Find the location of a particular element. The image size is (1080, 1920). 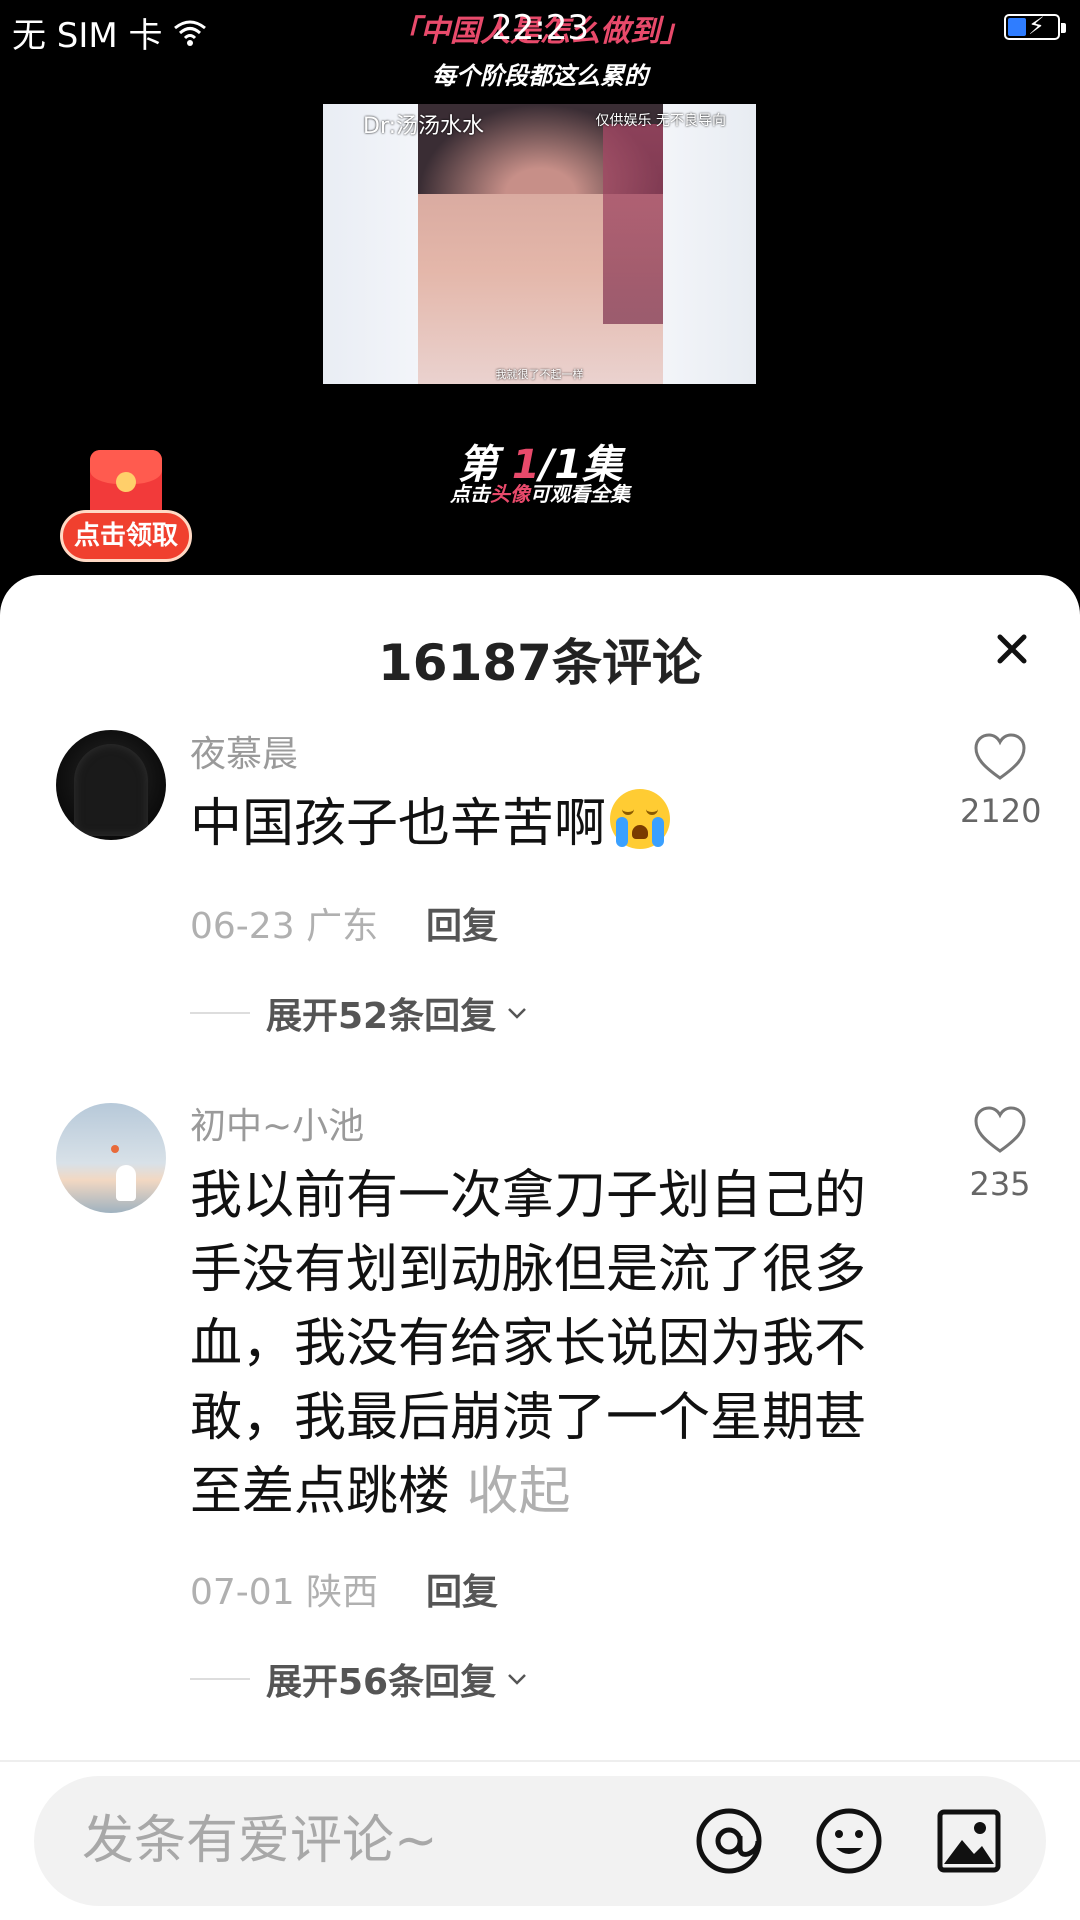

video-caption: 我就很了不起一样 is located at coordinates (539, 374).